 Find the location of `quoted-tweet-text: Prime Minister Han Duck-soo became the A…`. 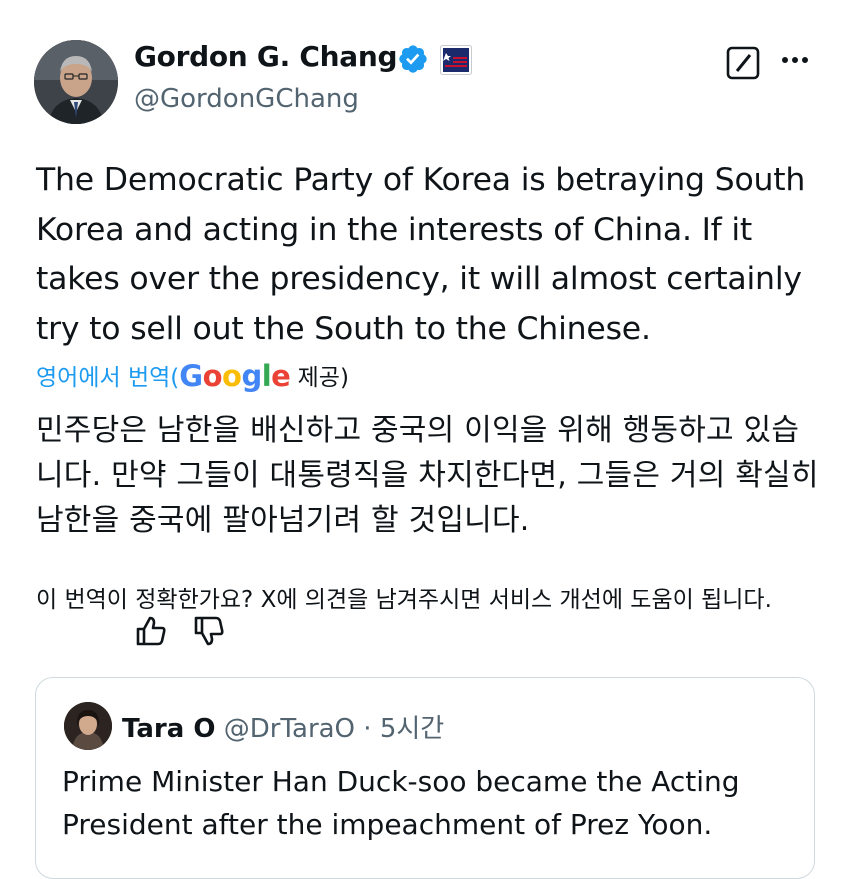

quoted-tweet-text: Prime Minister Han Duck-soo became the A… is located at coordinates (401, 803).